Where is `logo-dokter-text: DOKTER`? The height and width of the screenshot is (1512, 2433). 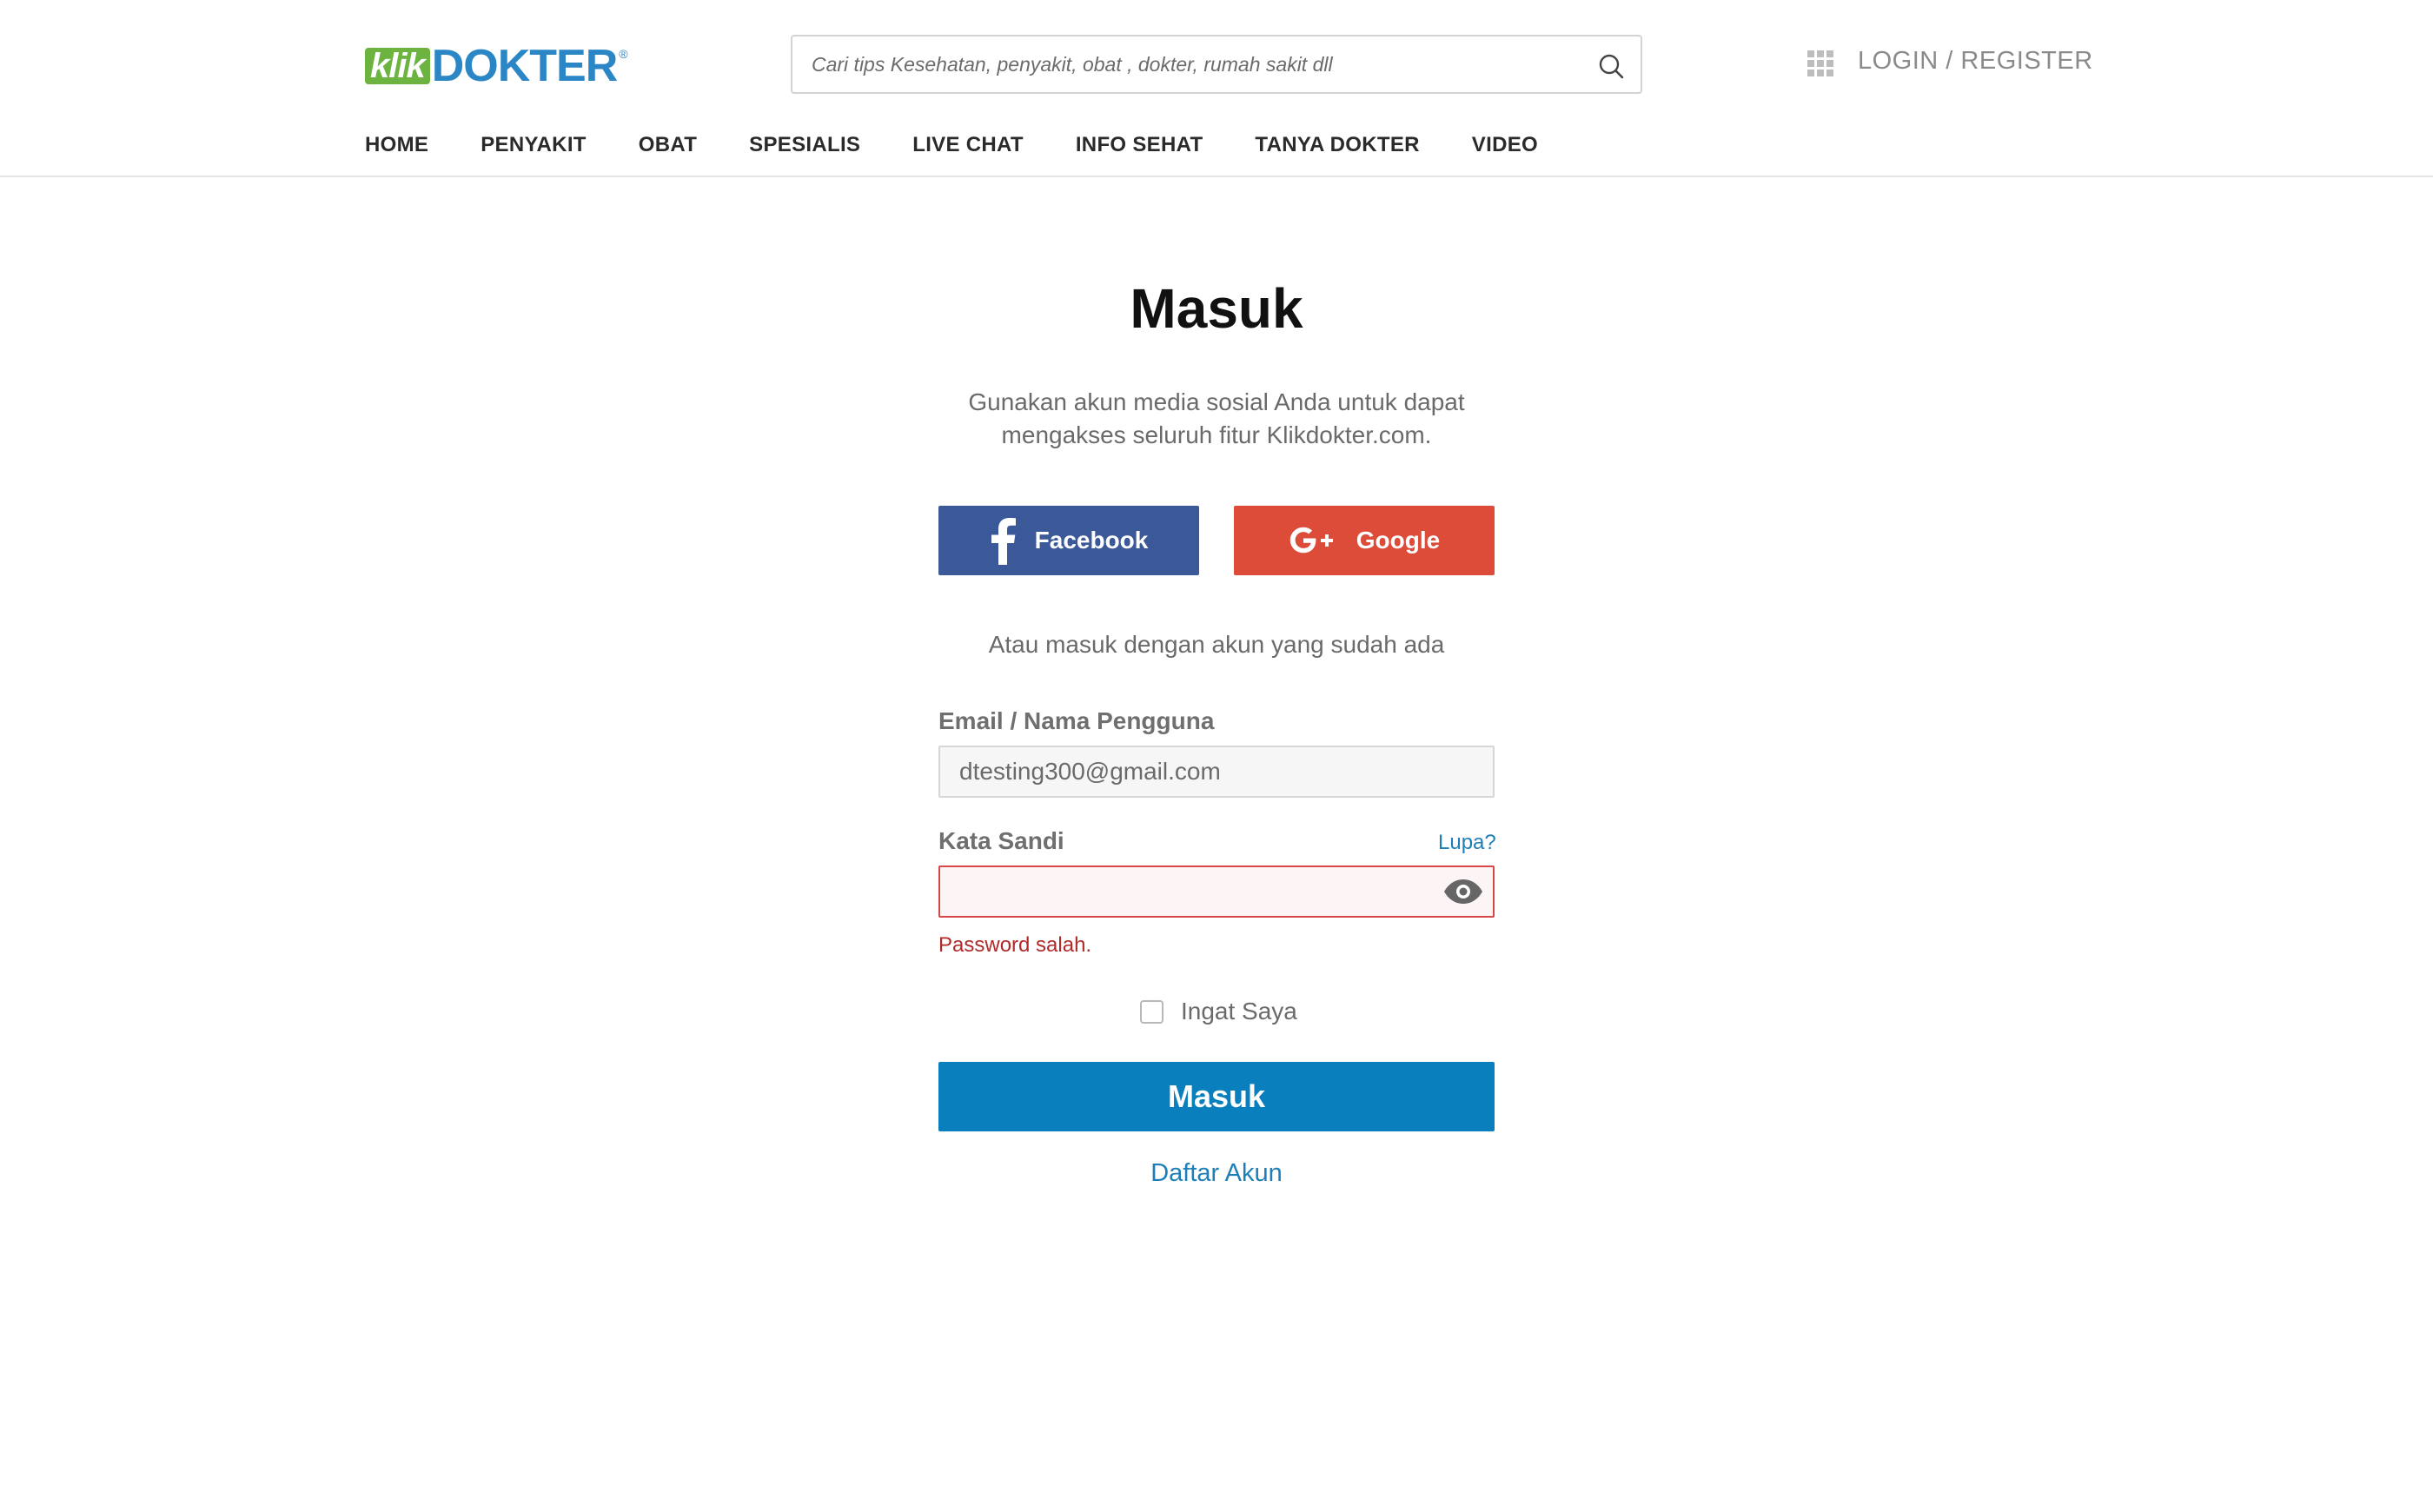
logo-dokter-text: DOKTER is located at coordinates (525, 66).